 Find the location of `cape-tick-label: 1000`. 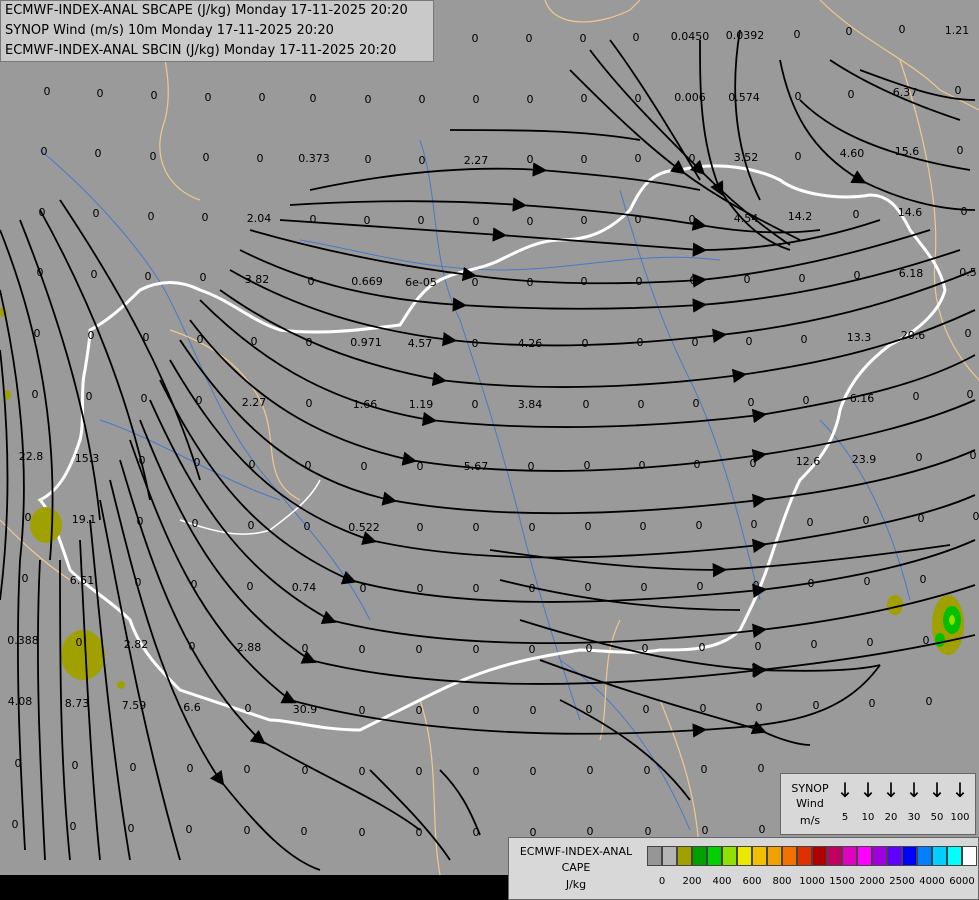

cape-tick-label: 1000 is located at coordinates (812, 881).